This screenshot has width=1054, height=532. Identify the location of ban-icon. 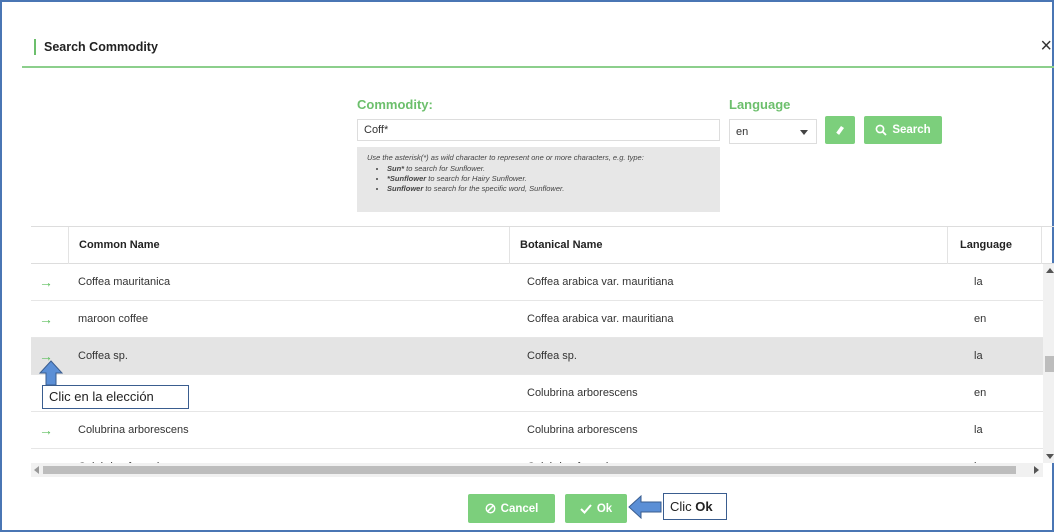
(490, 508).